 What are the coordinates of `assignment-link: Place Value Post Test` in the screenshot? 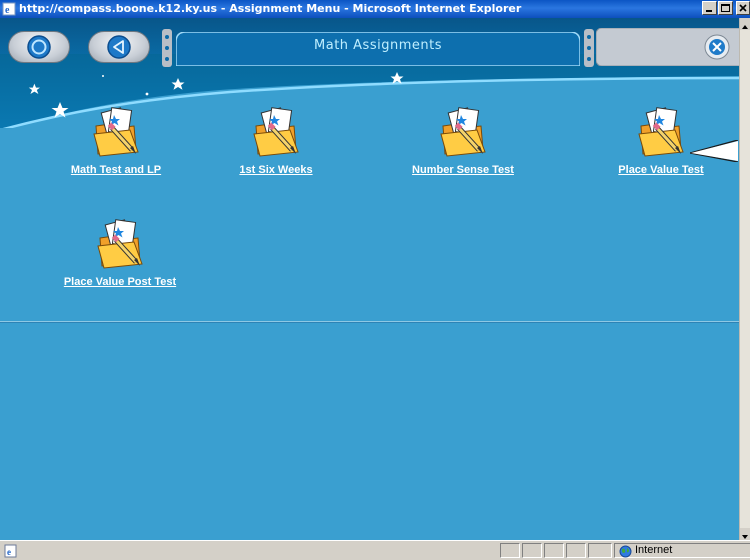 It's located at (120, 282).